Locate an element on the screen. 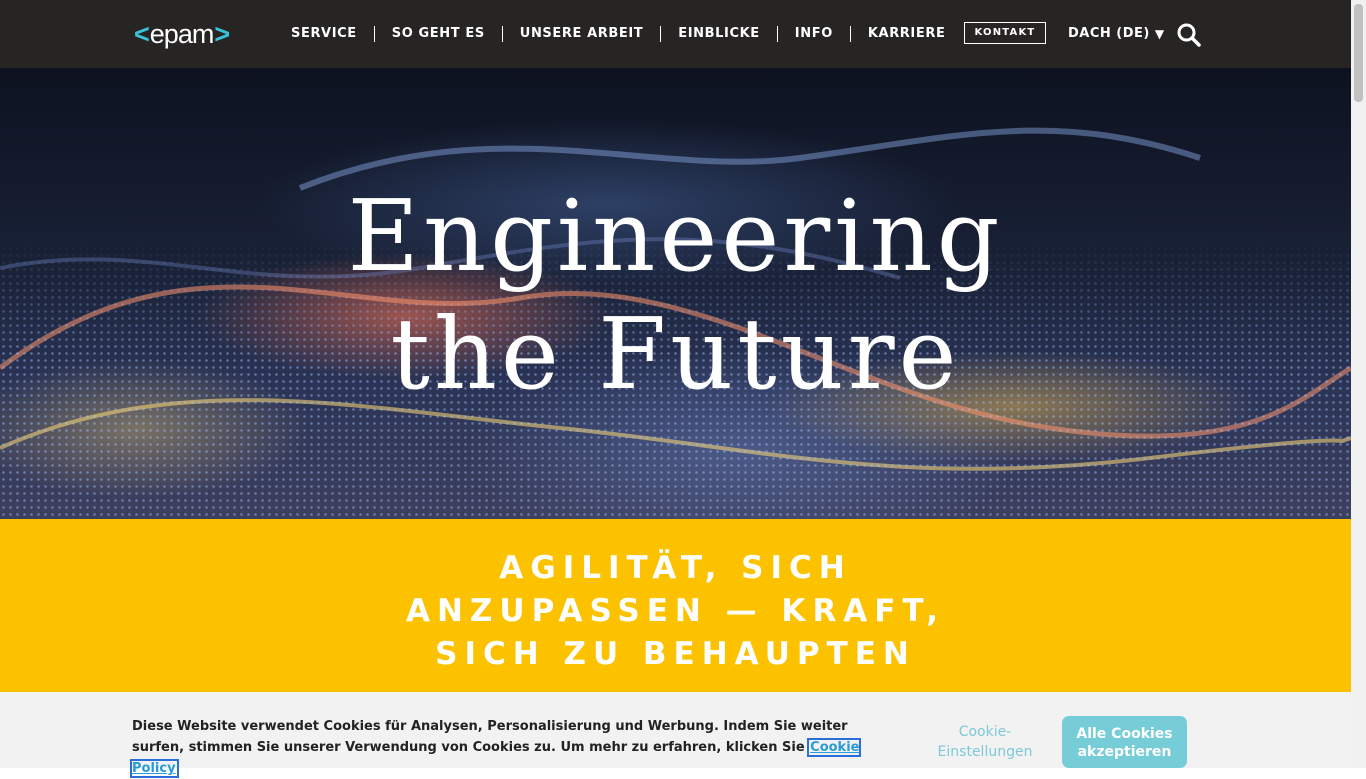 This screenshot has height=779, width=1366. logo-left-bracket: < is located at coordinates (142, 33).